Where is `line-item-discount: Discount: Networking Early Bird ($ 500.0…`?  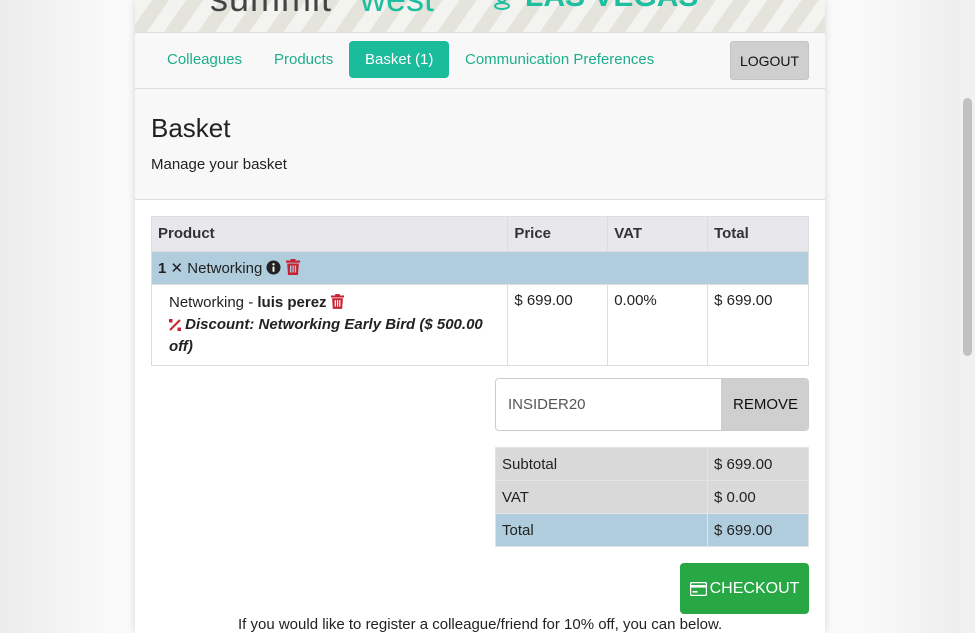 line-item-discount: Discount: Networking Early Bird ($ 500.0… is located at coordinates (326, 335).